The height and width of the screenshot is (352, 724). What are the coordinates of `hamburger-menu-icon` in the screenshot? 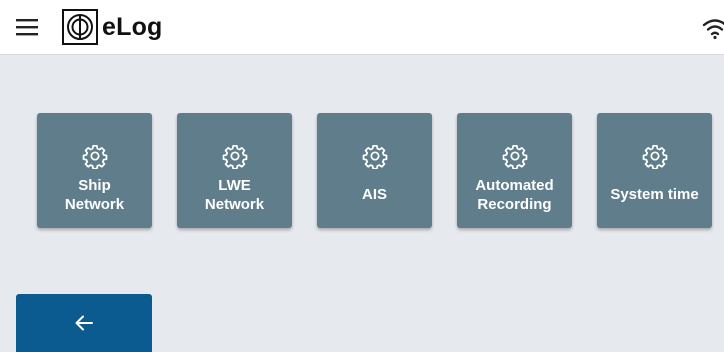 It's located at (27, 27).